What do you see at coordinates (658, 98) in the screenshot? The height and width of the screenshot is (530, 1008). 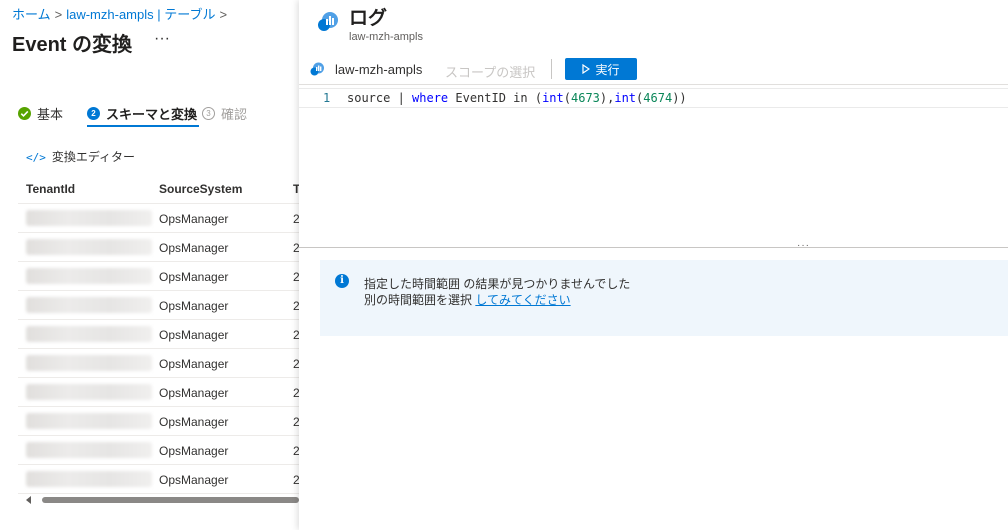 I see `code-number: 4674` at bounding box center [658, 98].